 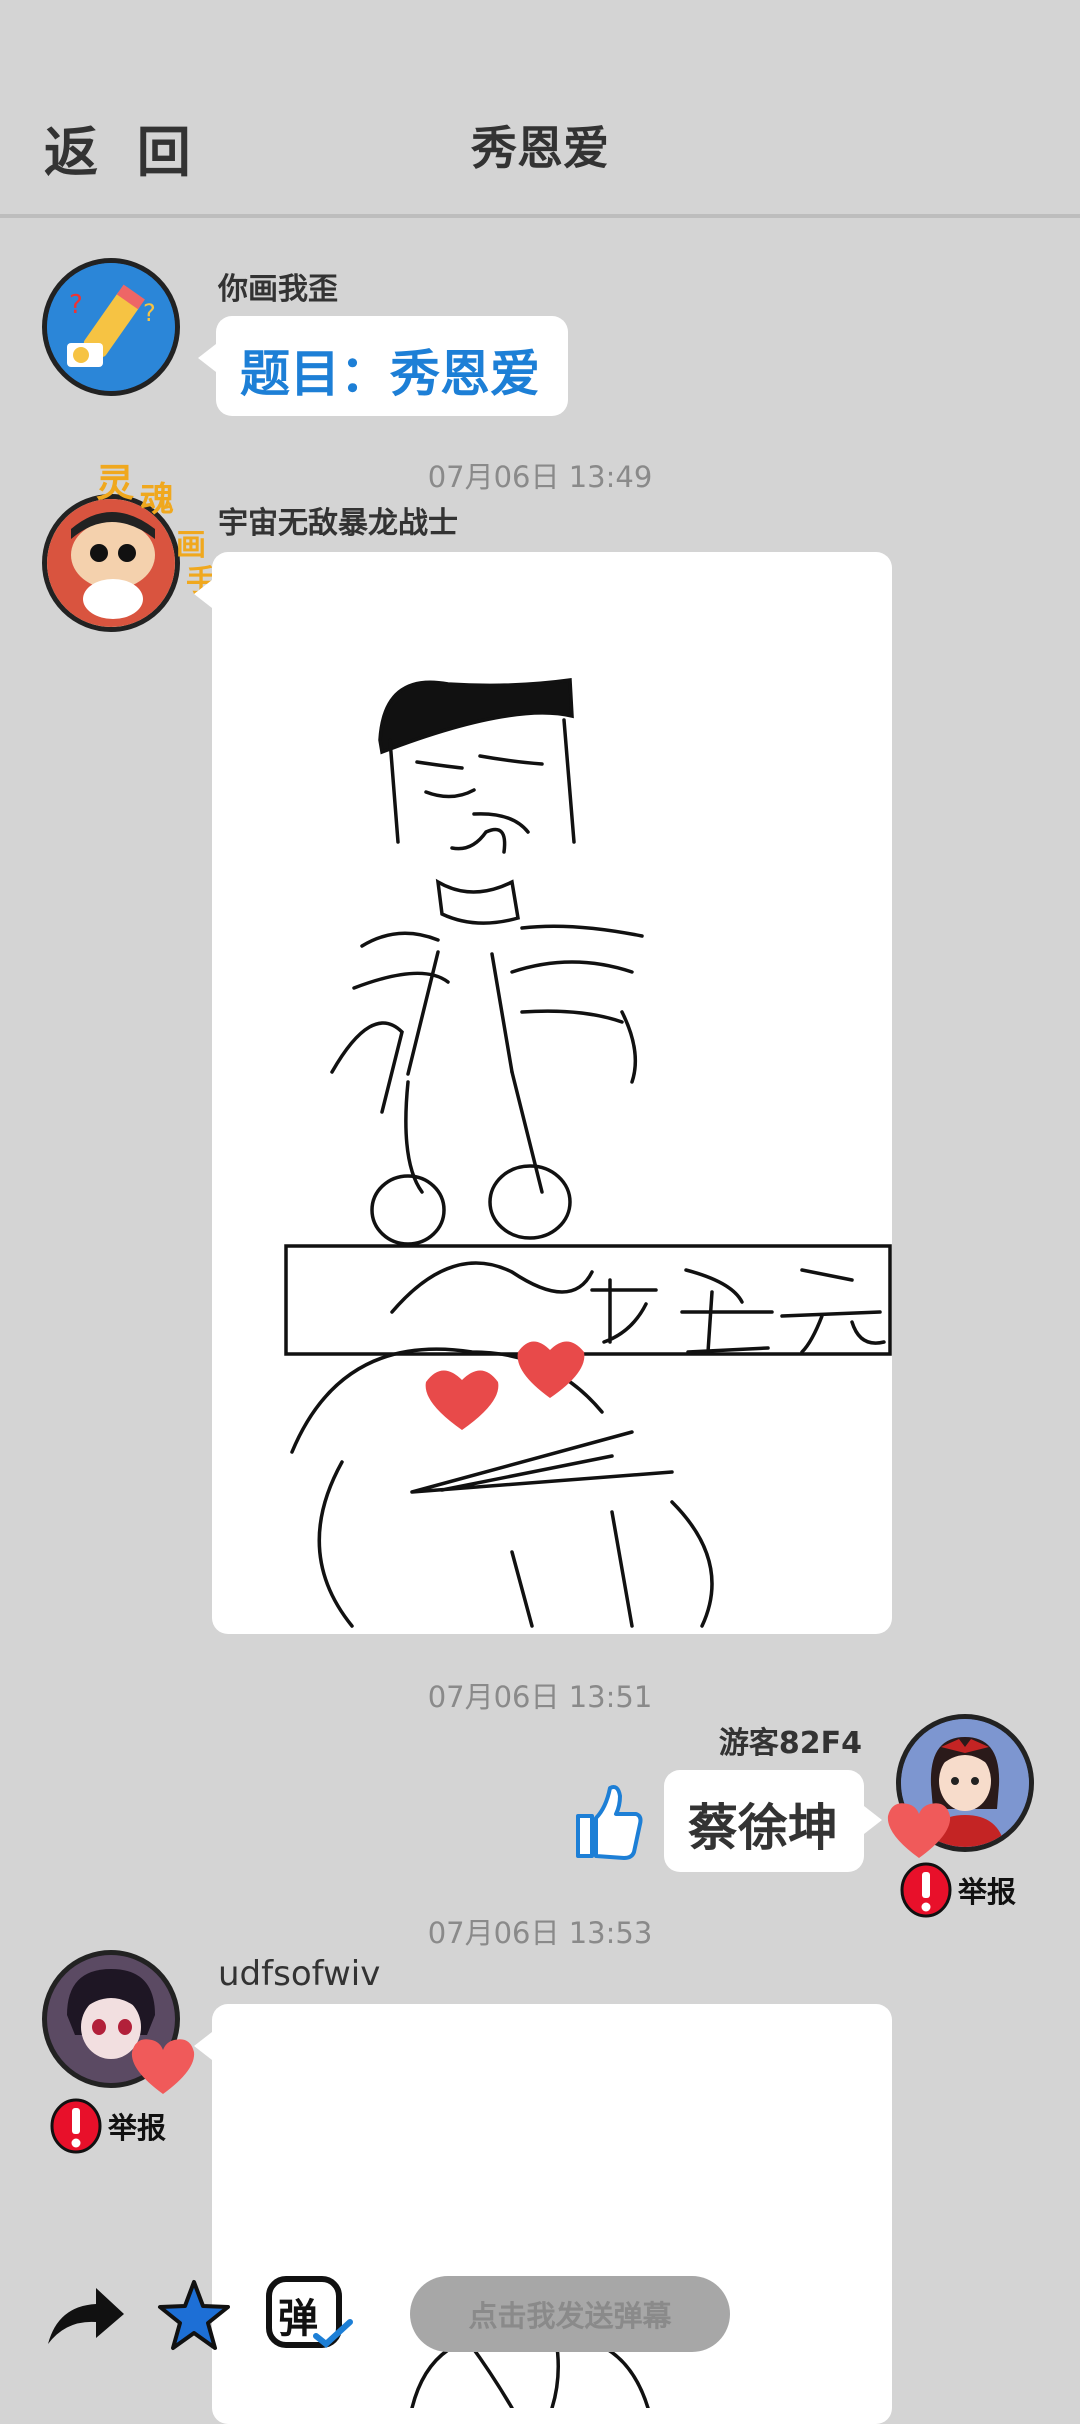 I want to click on report-button: 举报, so click(x=108, y=2126).